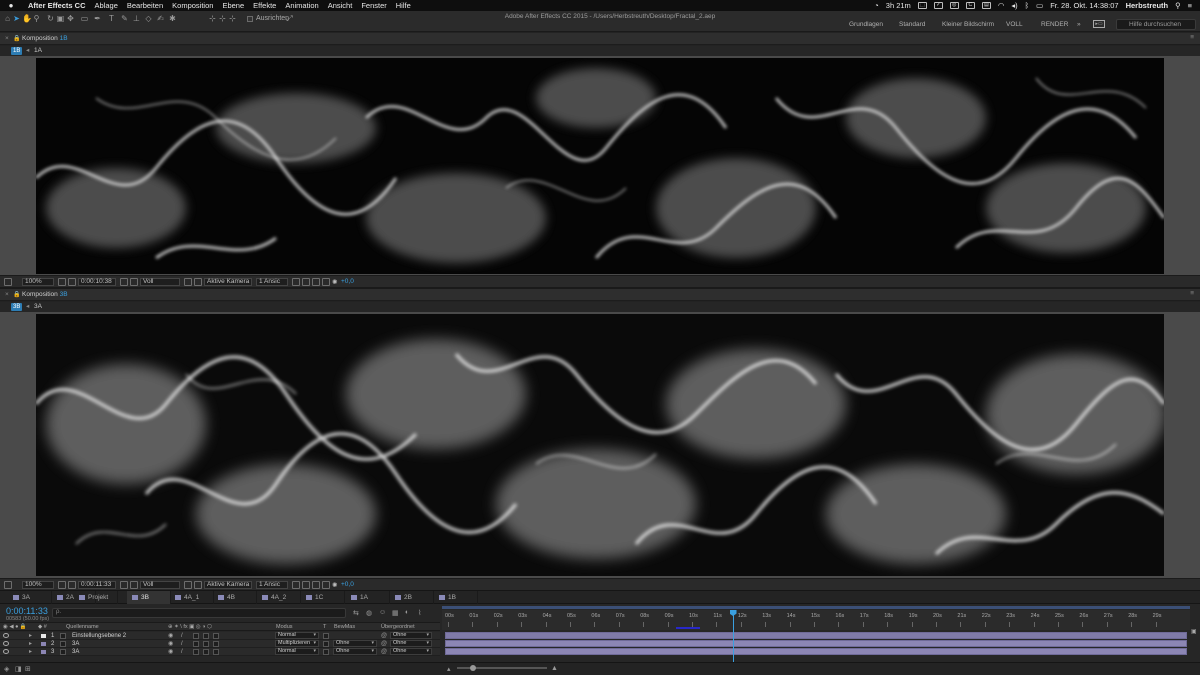  I want to click on crumb-child-comp: 3A, so click(38, 306).